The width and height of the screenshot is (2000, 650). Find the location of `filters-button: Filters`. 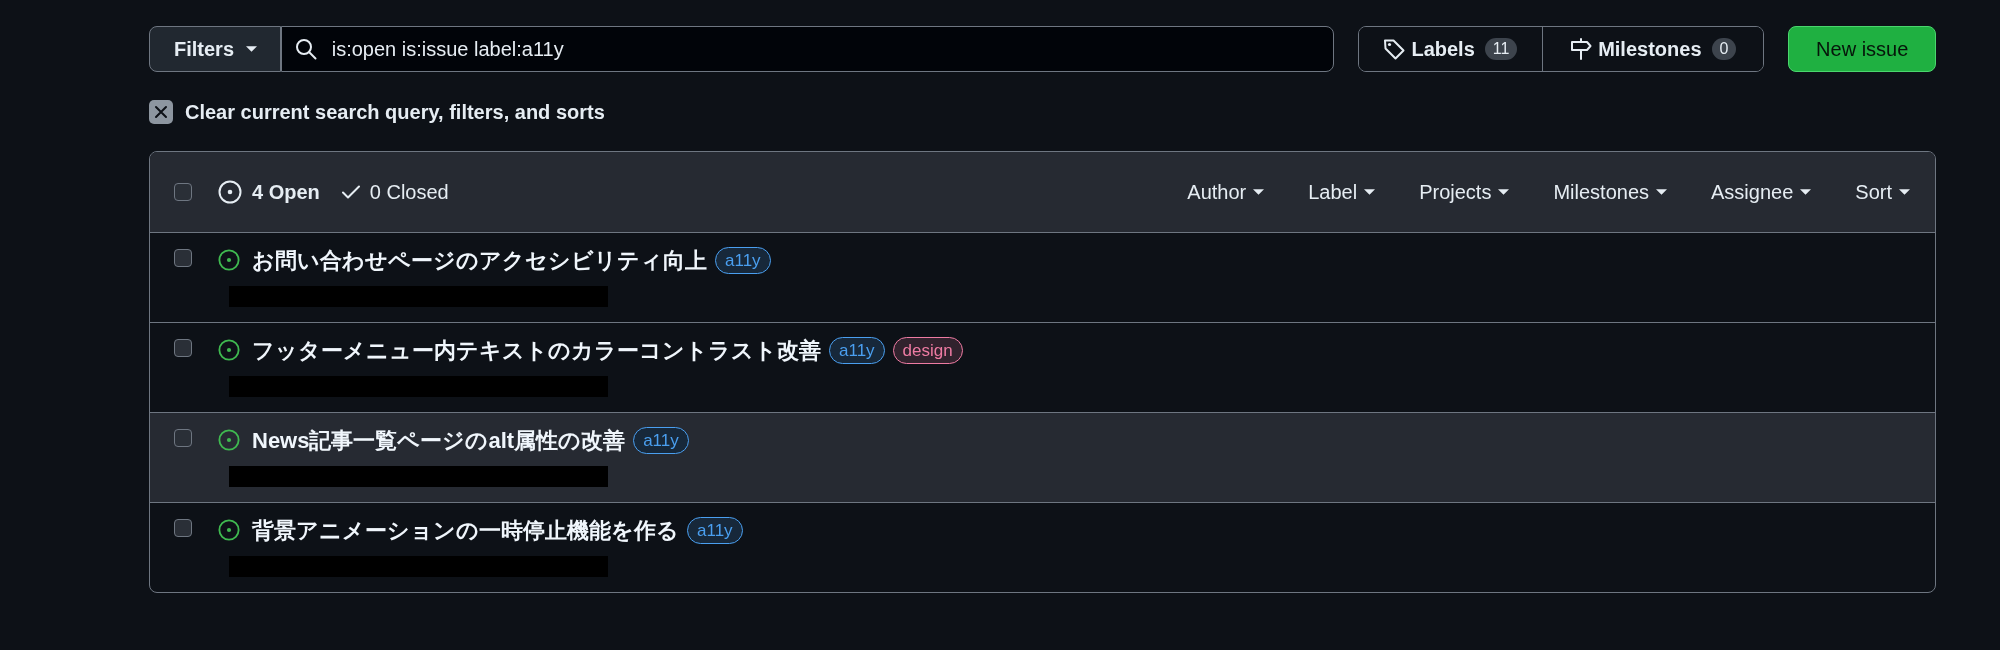

filters-button: Filters is located at coordinates (215, 49).